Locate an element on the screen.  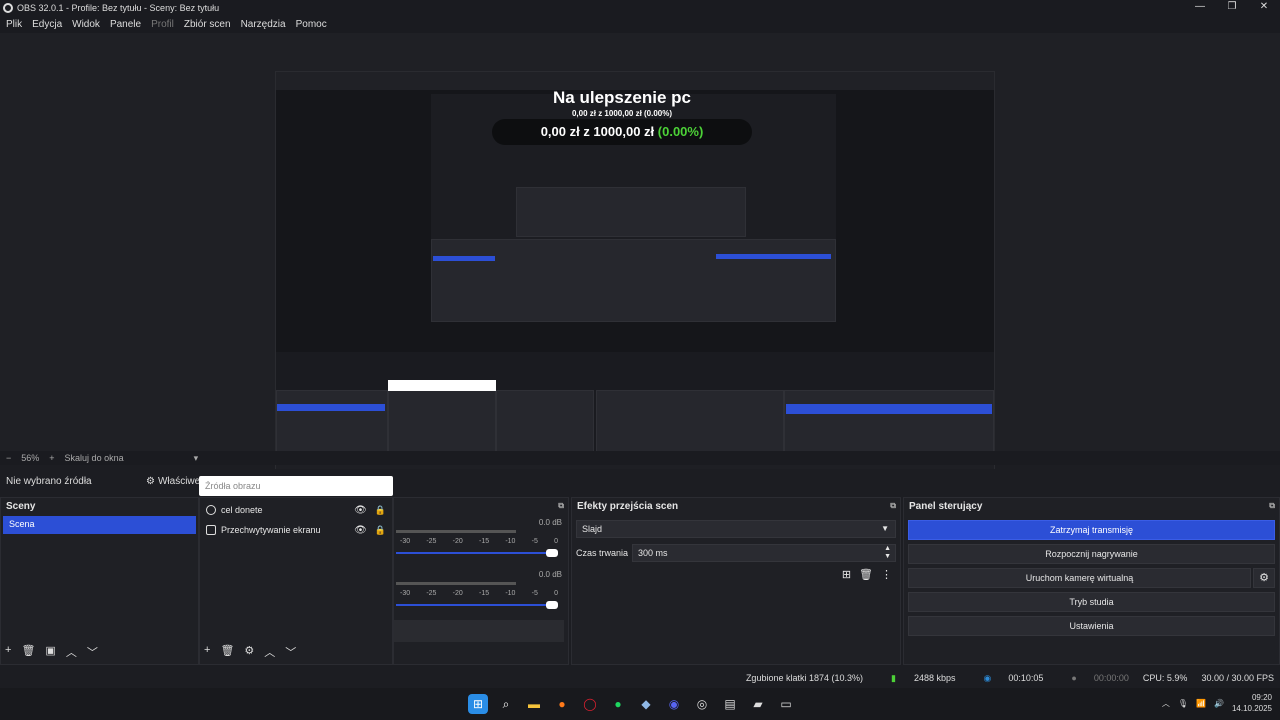
transitions-title: Efekty przejścia scen is located at coordinates (628, 506).